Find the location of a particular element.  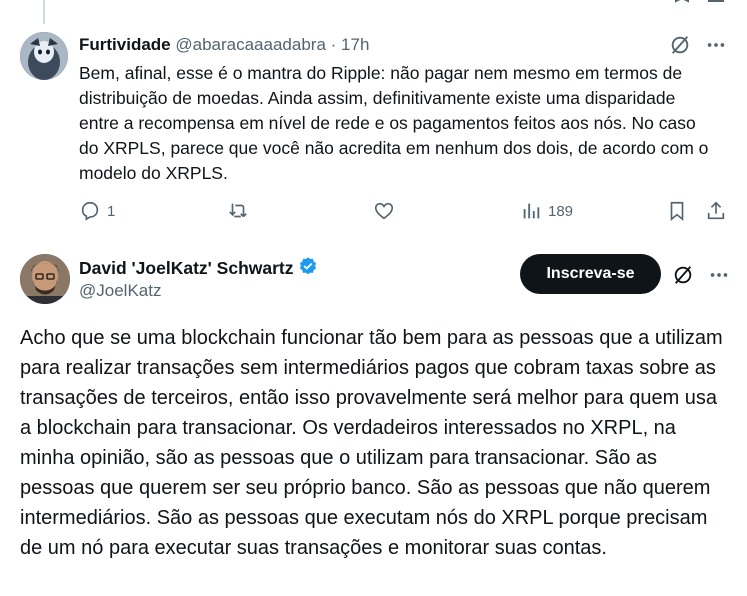

reply-button: 1 is located at coordinates (97, 211).